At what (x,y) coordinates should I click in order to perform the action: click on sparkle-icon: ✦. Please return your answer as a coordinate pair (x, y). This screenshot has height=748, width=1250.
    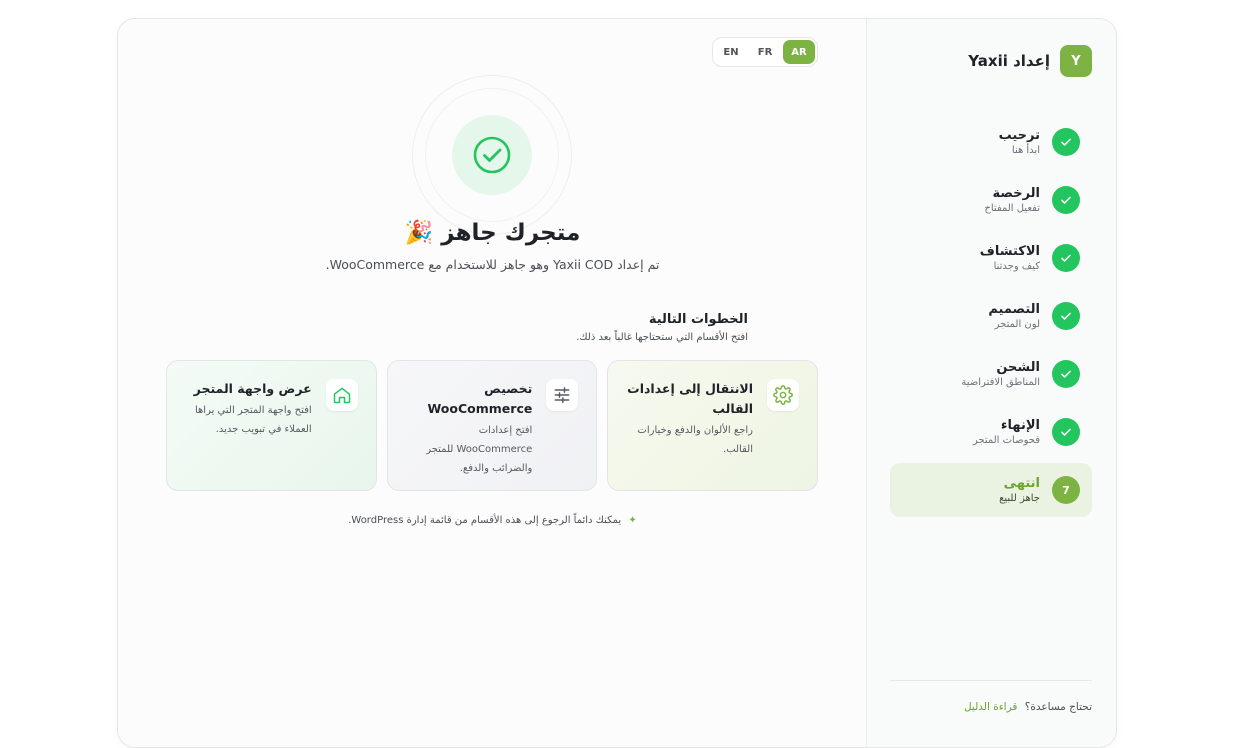
    Looking at the image, I should click on (632, 520).